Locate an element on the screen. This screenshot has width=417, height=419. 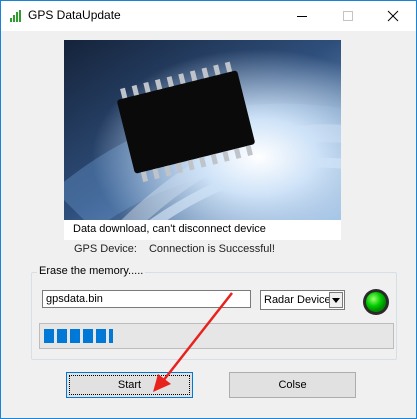
device-status: GPS Device: Connection is Successful! is located at coordinates (174, 249).